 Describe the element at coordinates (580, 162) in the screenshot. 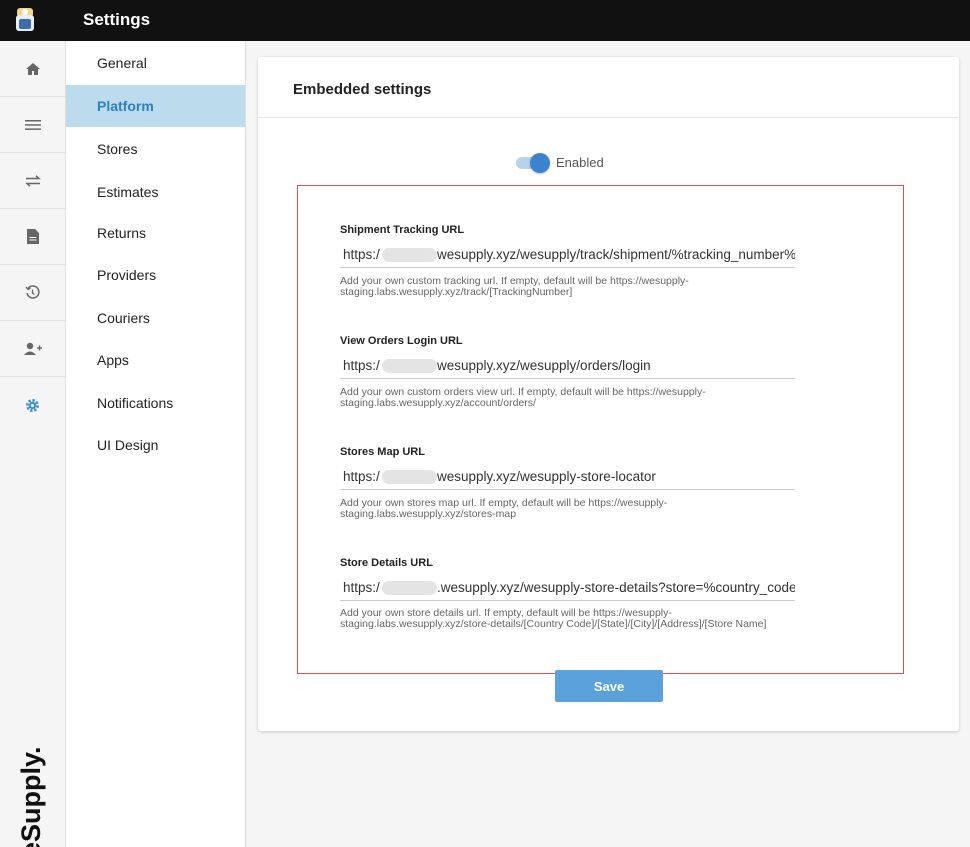

I see `toggle-label: Enabled` at that location.